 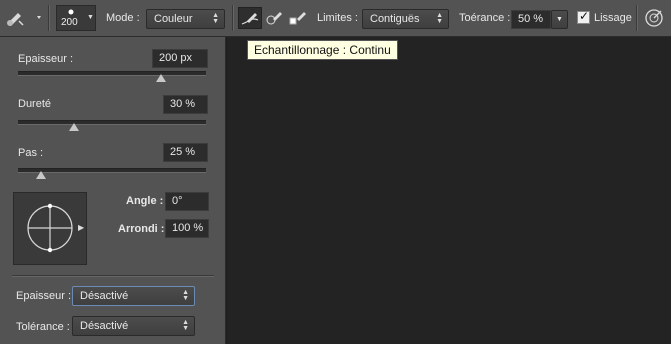 I want to click on tolerance-input: 50 %, so click(x=531, y=19).